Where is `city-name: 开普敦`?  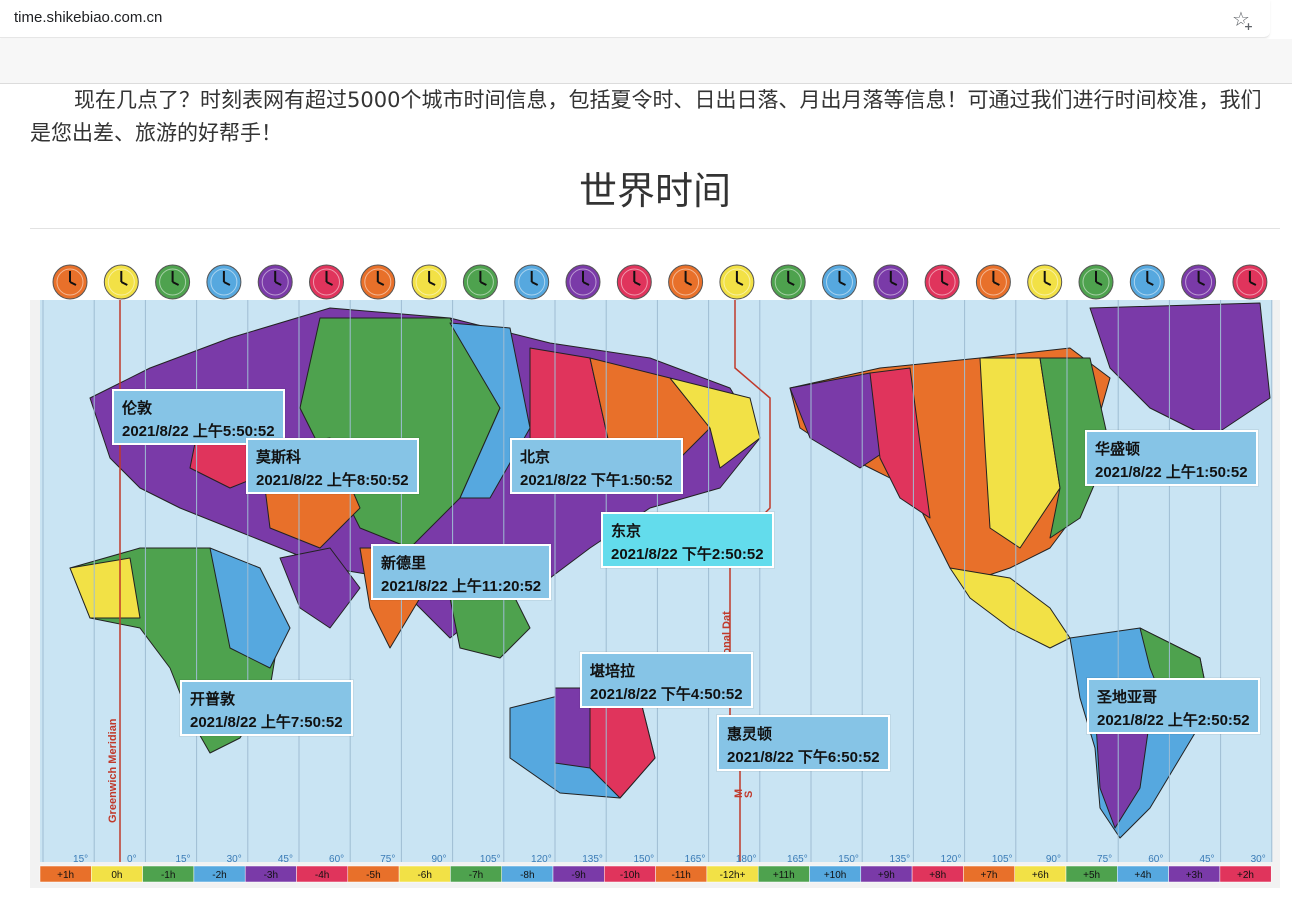 city-name: 开普敦 is located at coordinates (213, 699).